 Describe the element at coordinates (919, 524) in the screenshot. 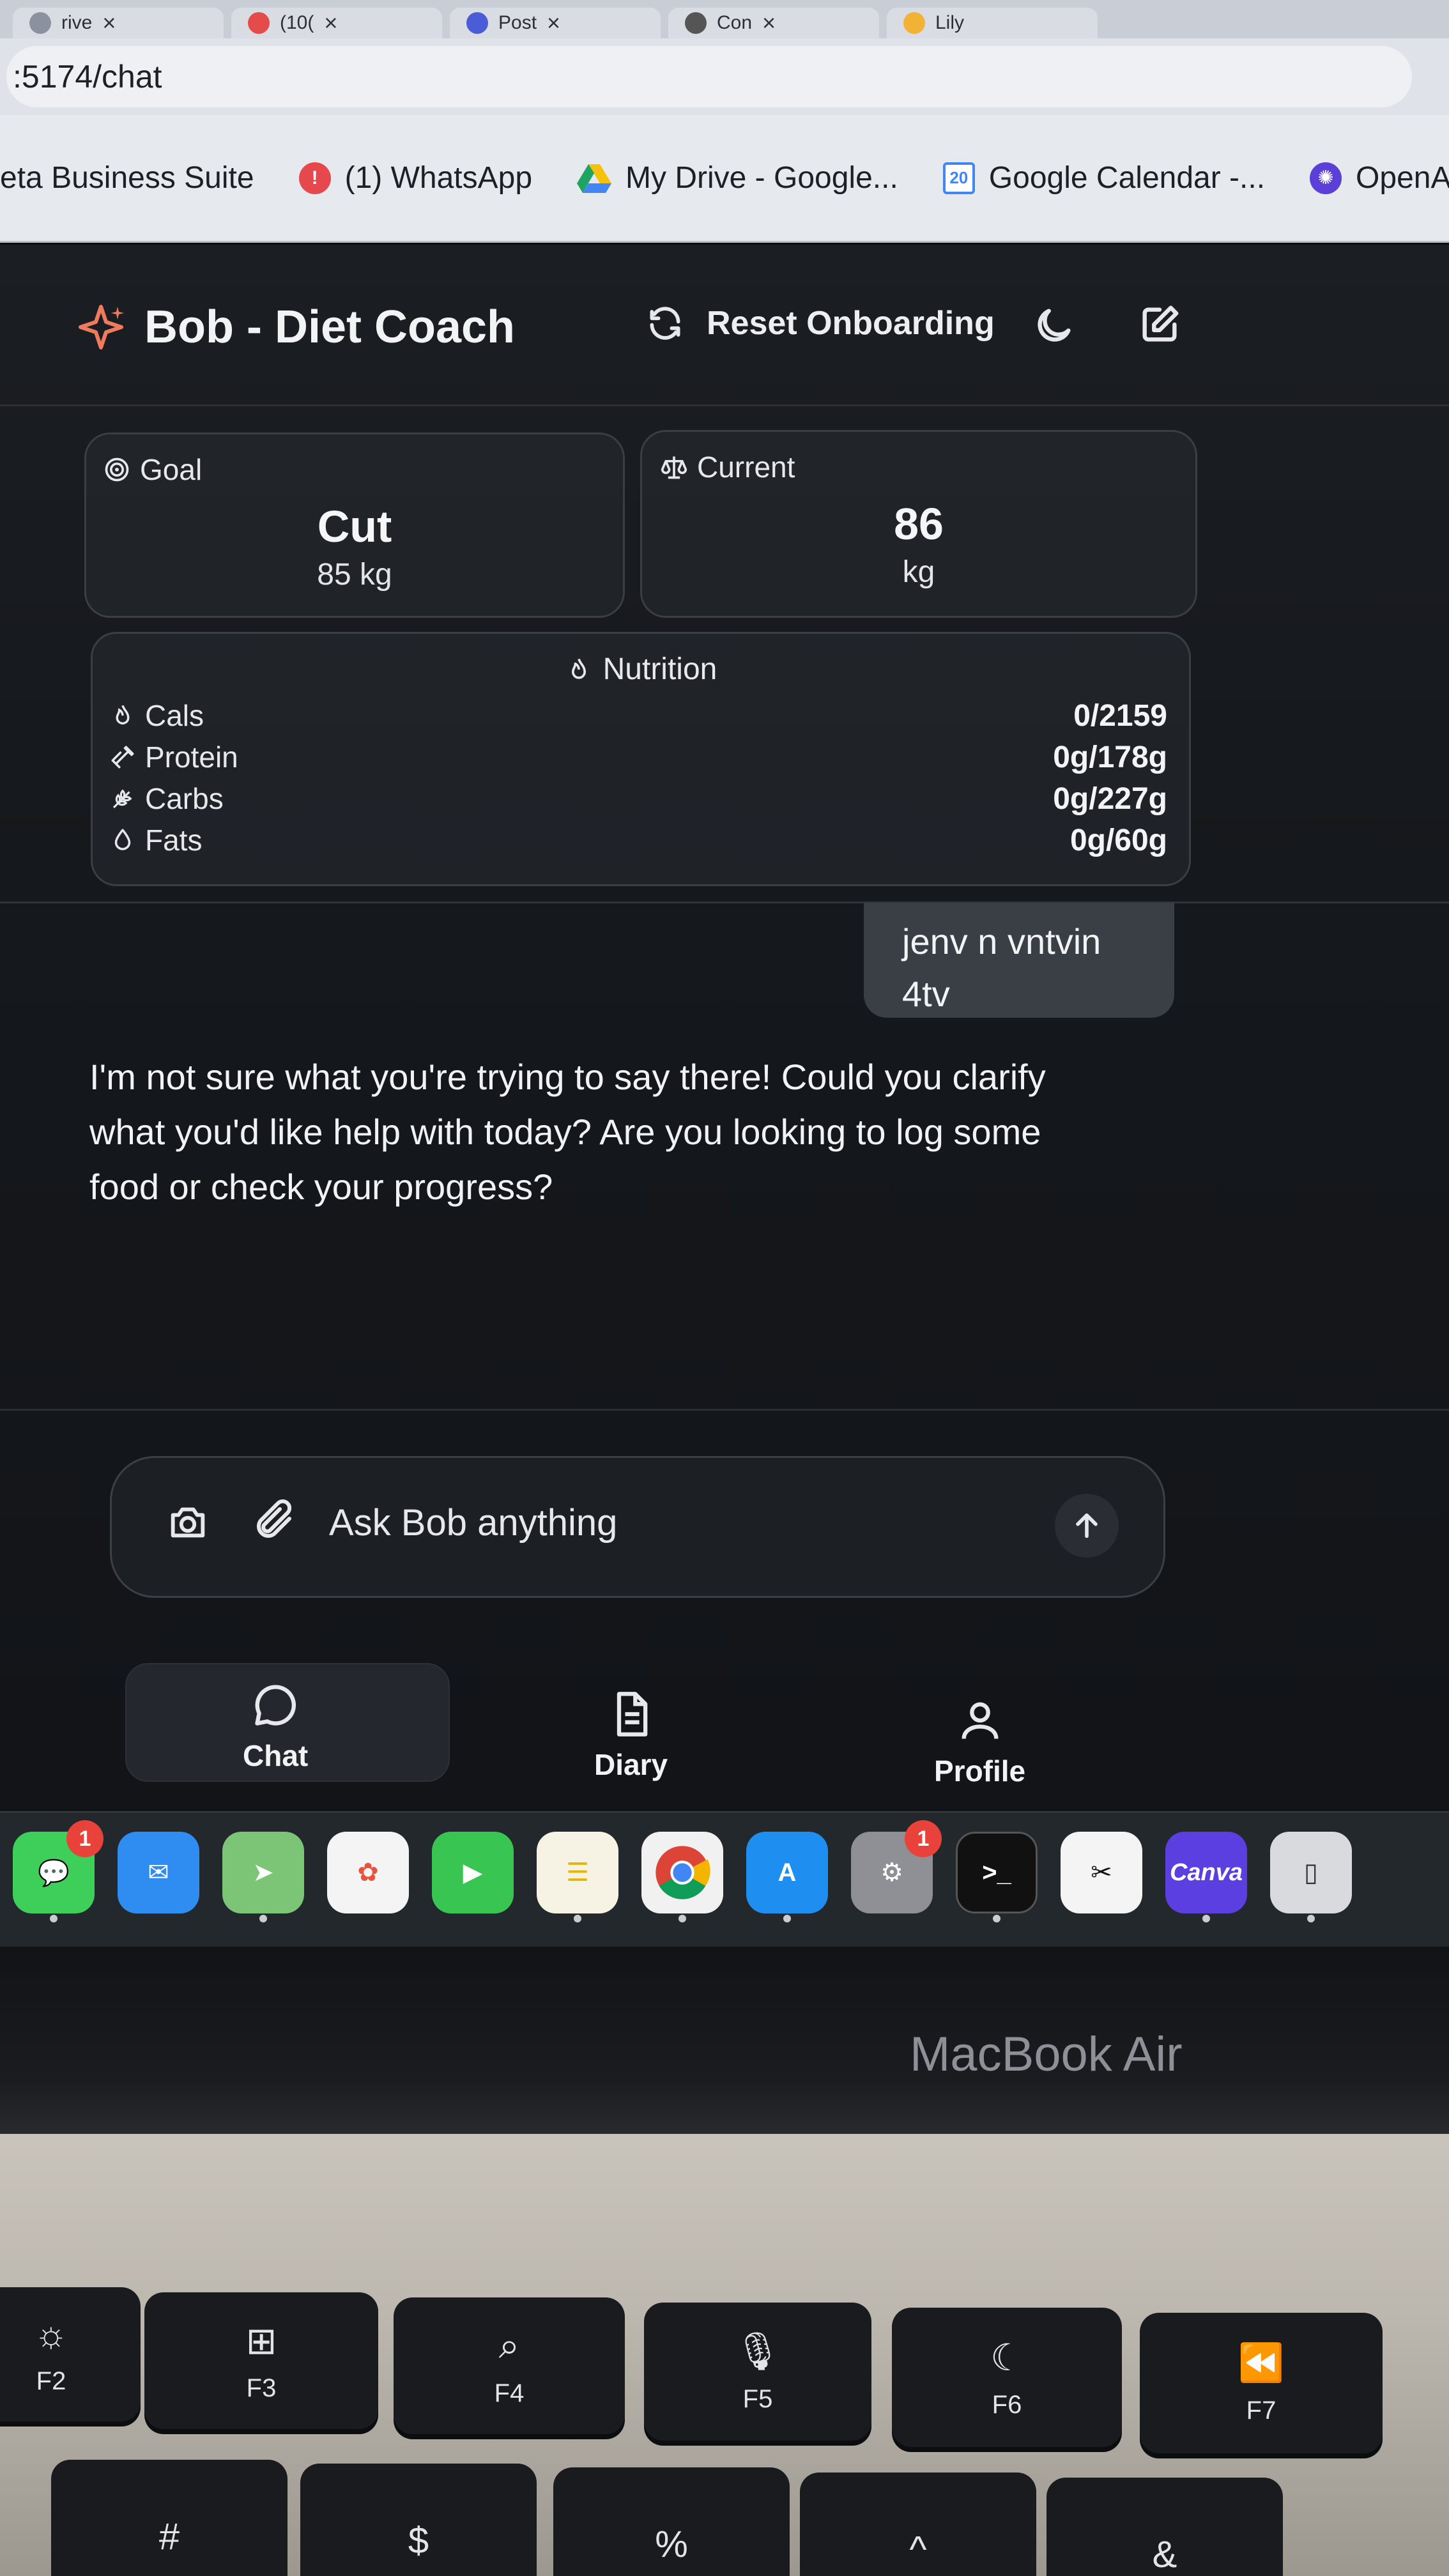

I see `current-weight-value: 86` at that location.